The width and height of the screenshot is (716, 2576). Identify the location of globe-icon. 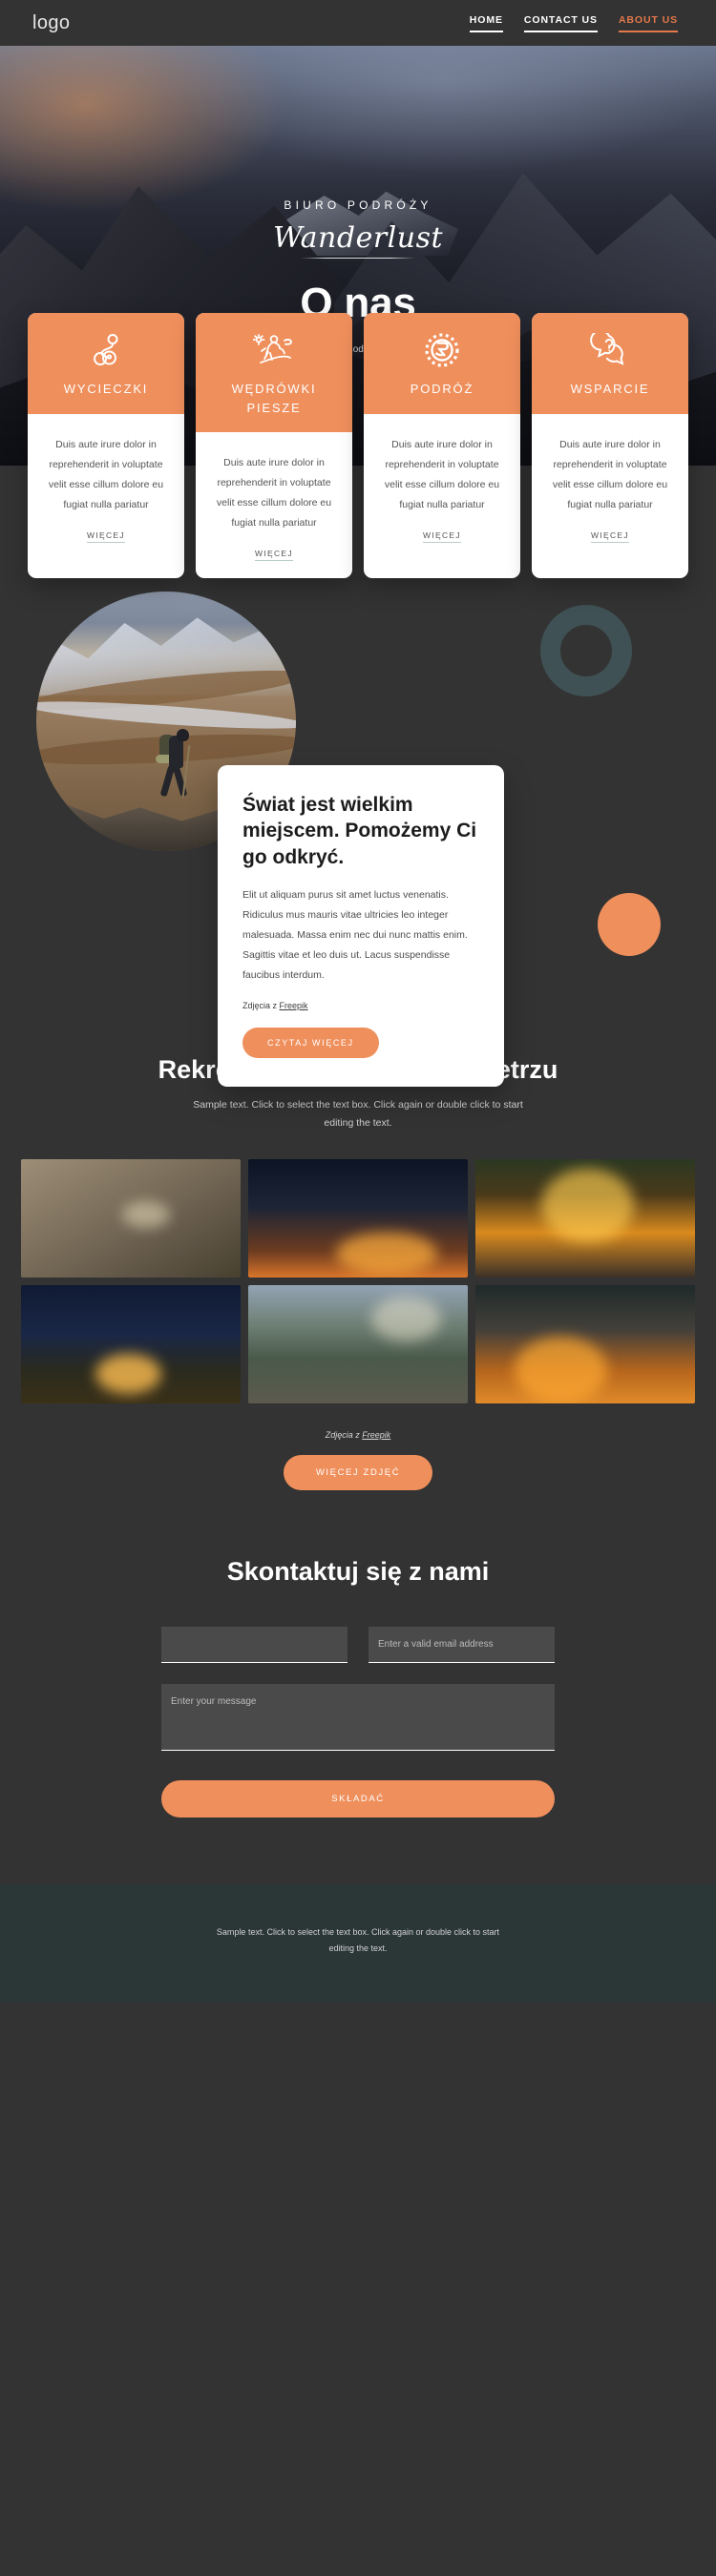
(442, 350).